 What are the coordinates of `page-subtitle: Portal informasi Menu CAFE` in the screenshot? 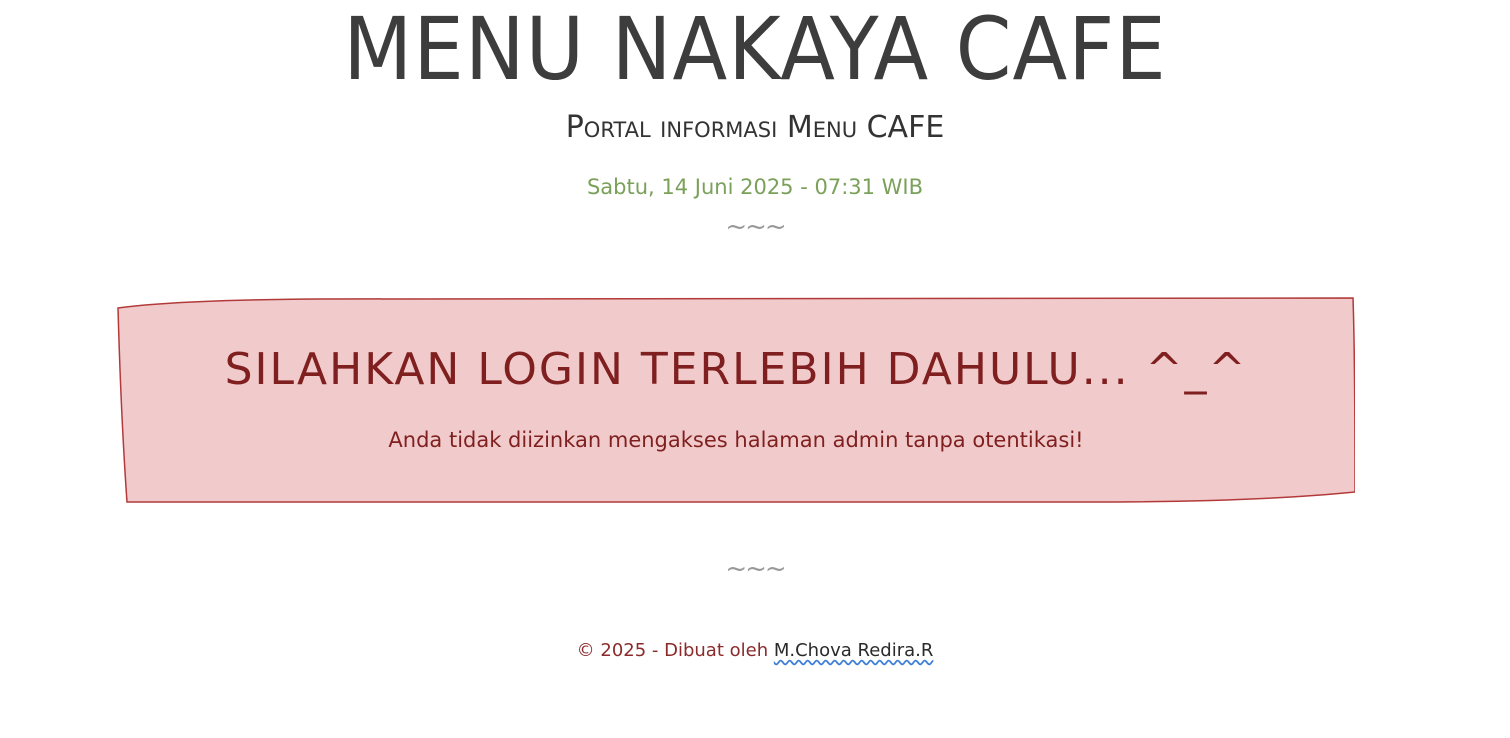 It's located at (755, 127).